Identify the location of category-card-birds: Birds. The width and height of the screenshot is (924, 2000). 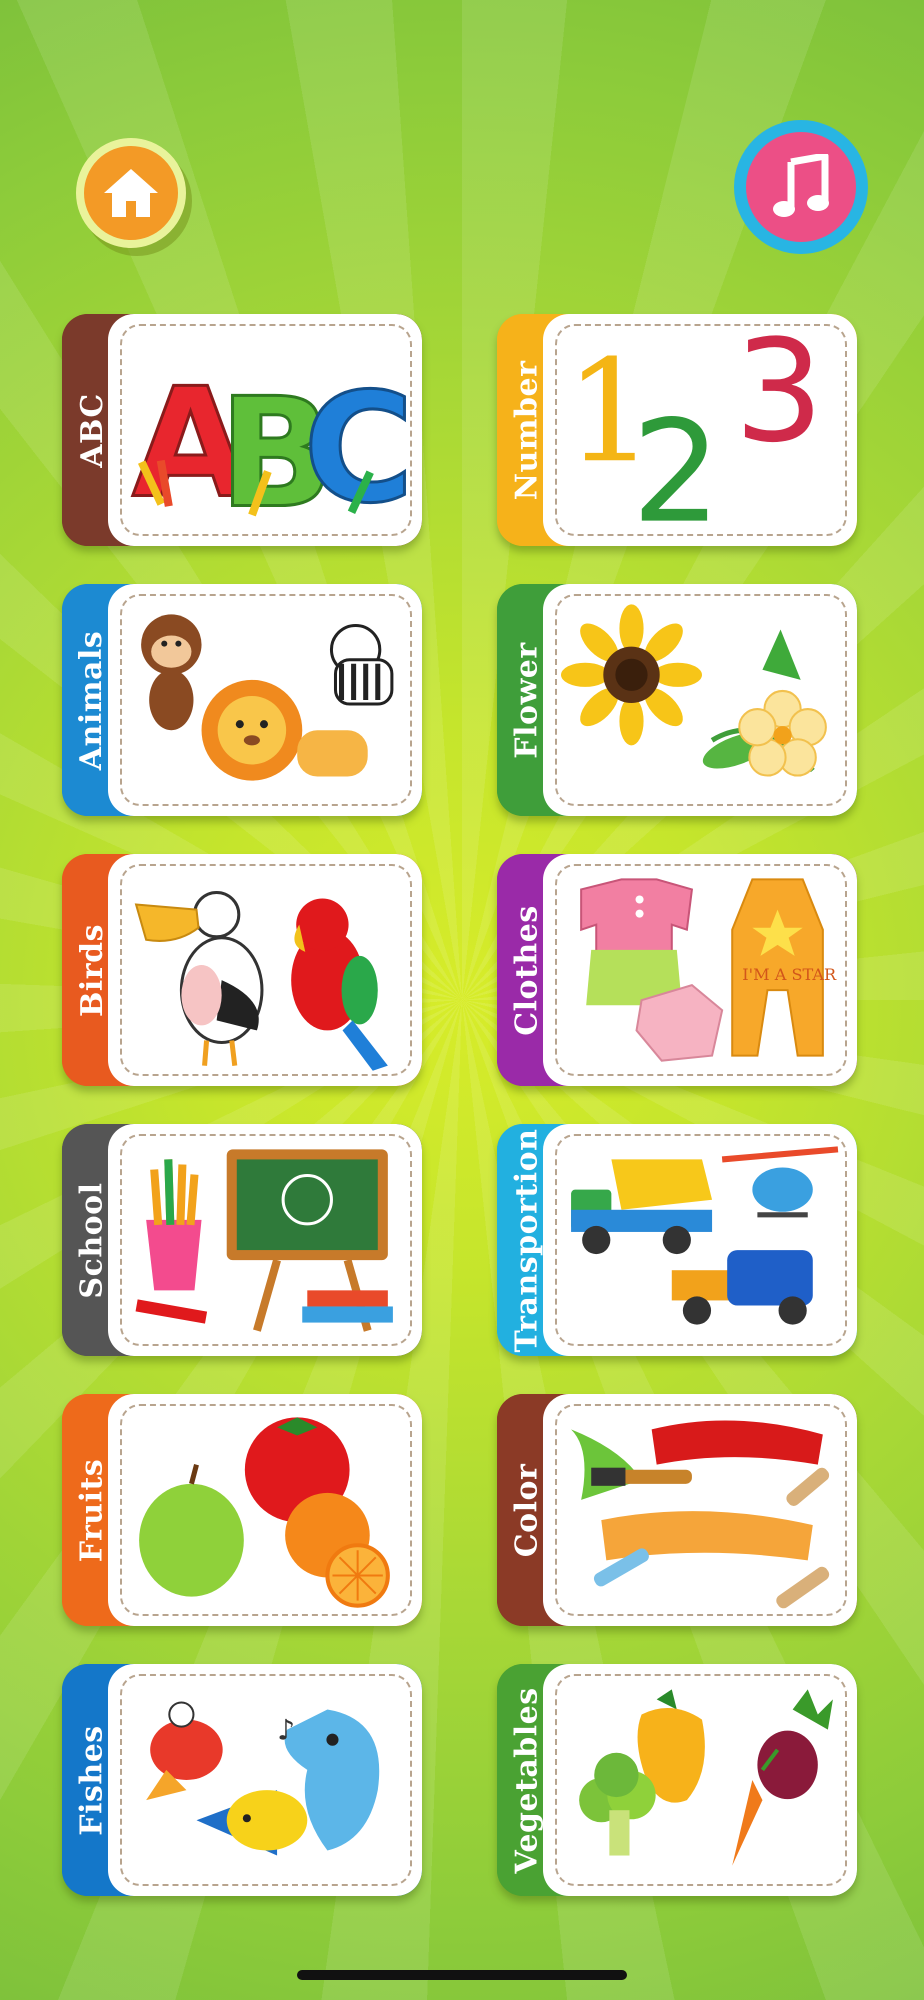
(242, 970).